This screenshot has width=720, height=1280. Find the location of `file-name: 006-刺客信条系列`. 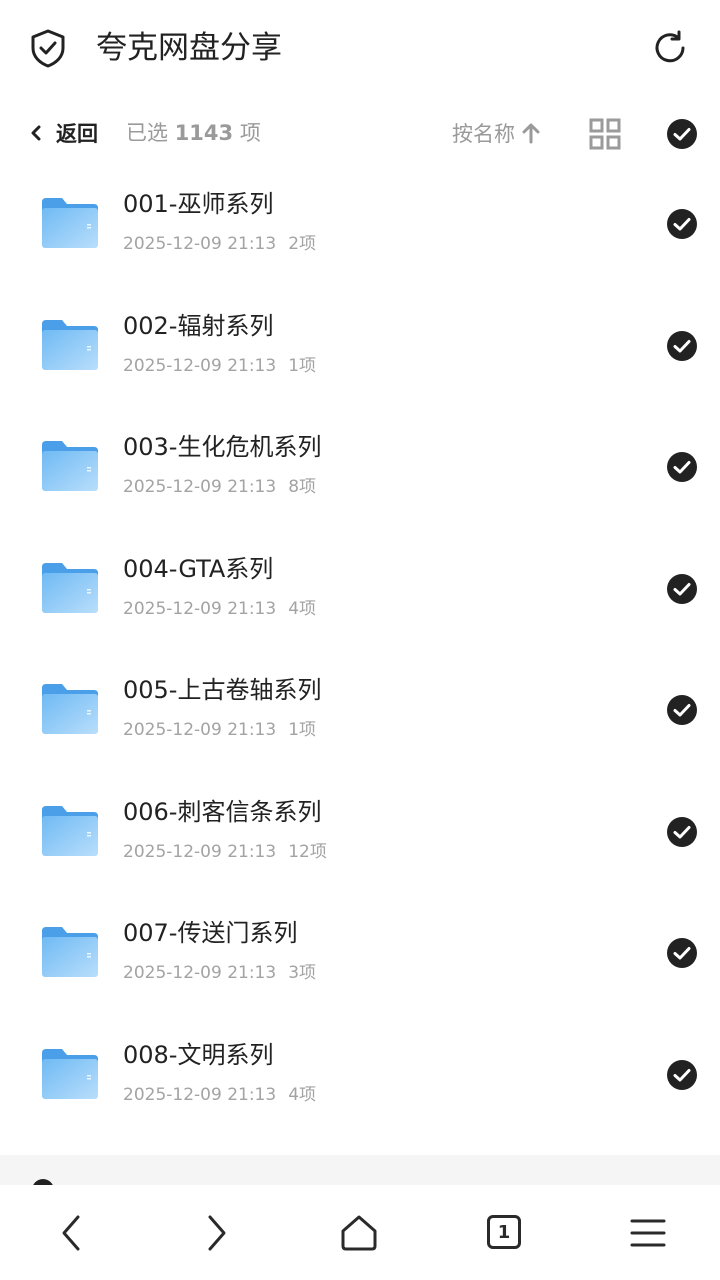

file-name: 006-刺客信条系列 is located at coordinates (222, 811).